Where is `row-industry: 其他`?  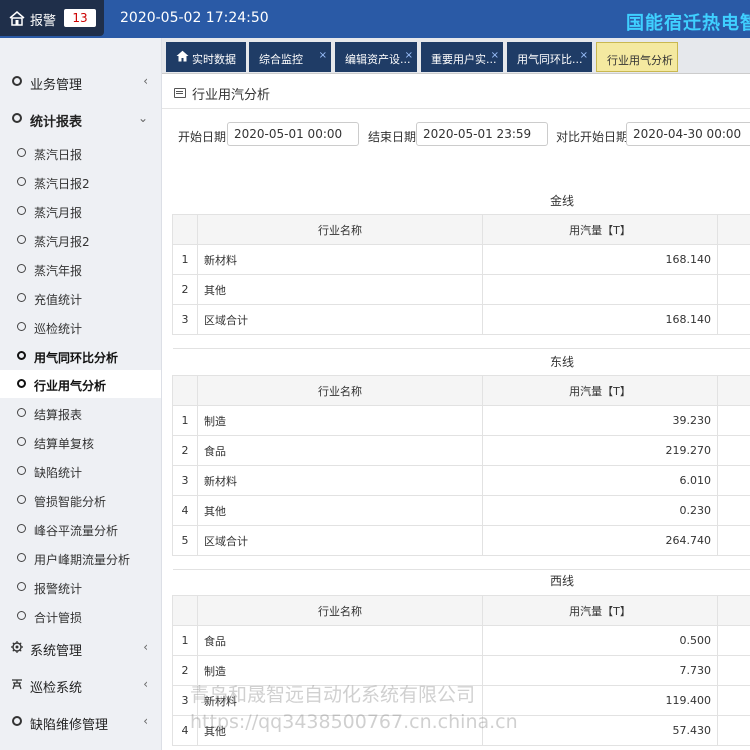 row-industry: 其他 is located at coordinates (340, 730).